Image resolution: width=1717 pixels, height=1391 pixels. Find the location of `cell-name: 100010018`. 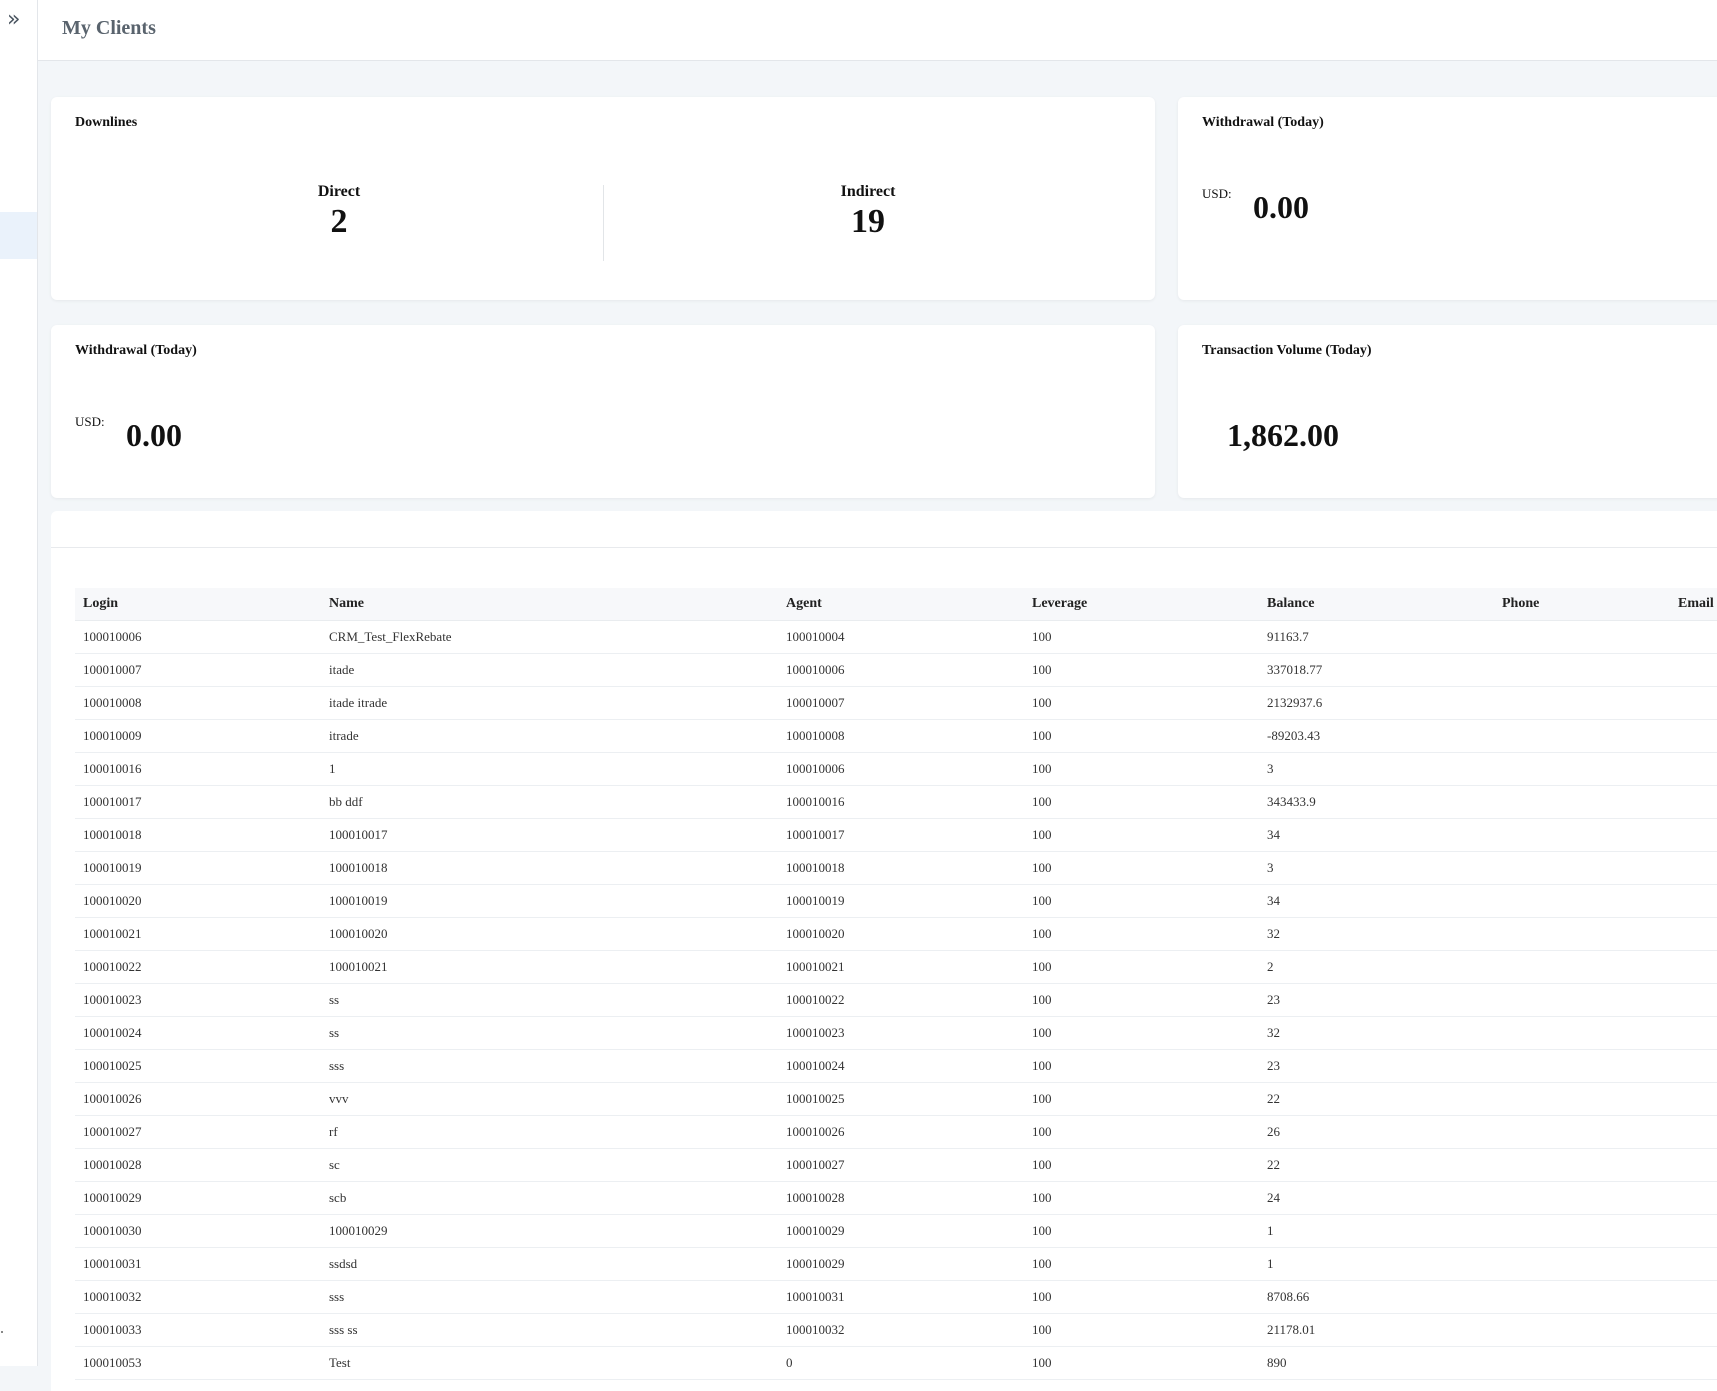

cell-name: 100010018 is located at coordinates (549, 868).